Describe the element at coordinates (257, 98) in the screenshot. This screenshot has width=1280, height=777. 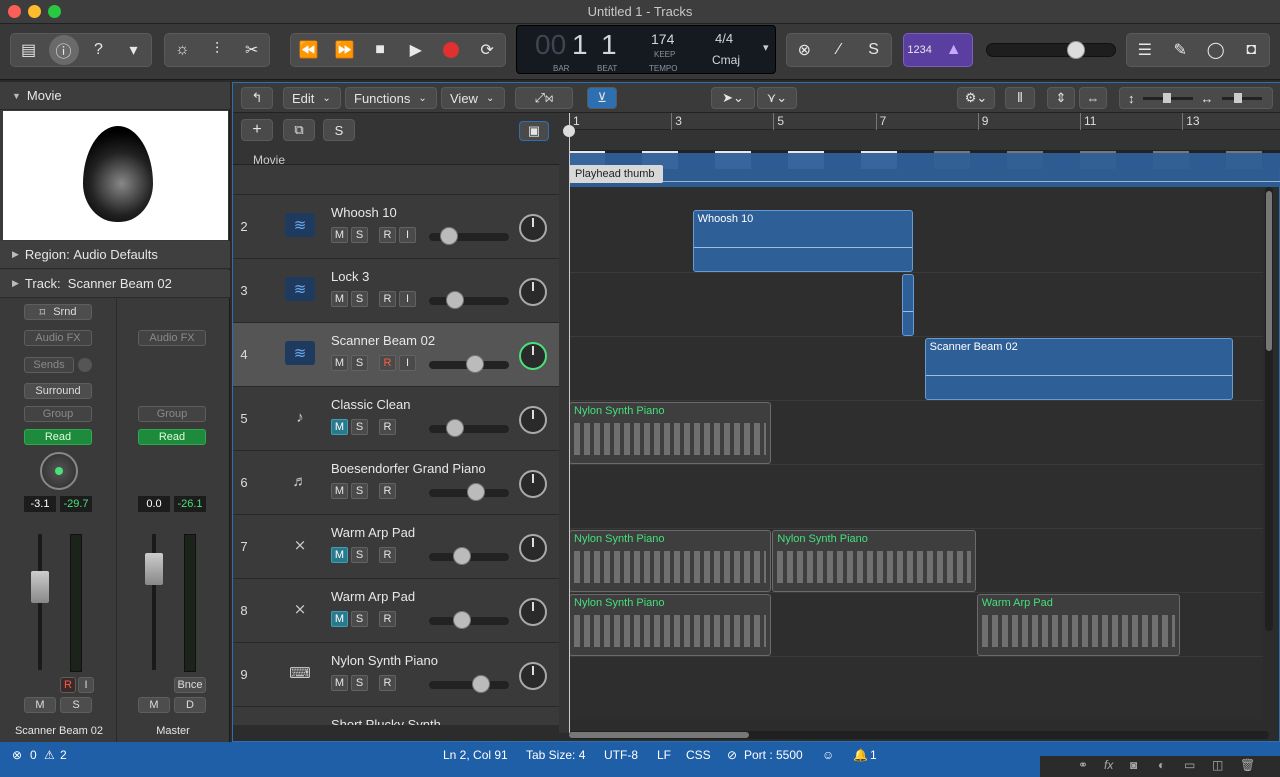
I see `back-arrow-icon: ↰` at that location.